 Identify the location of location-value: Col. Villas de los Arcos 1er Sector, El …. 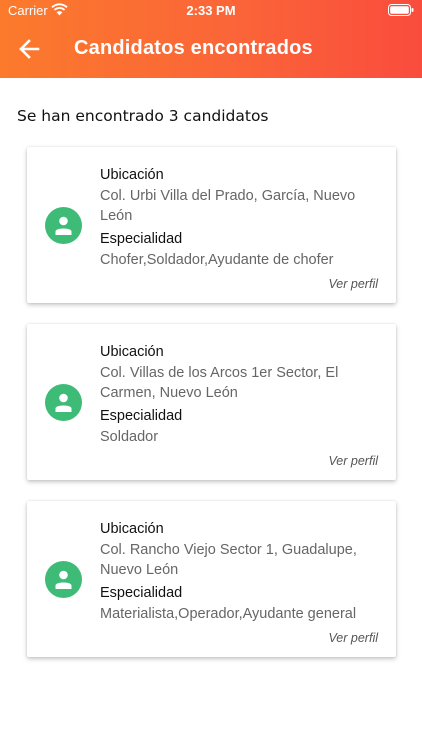
(219, 383).